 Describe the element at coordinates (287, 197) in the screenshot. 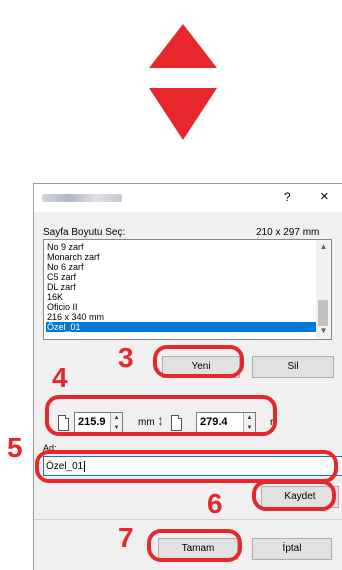

I see `help-button: ?` at that location.